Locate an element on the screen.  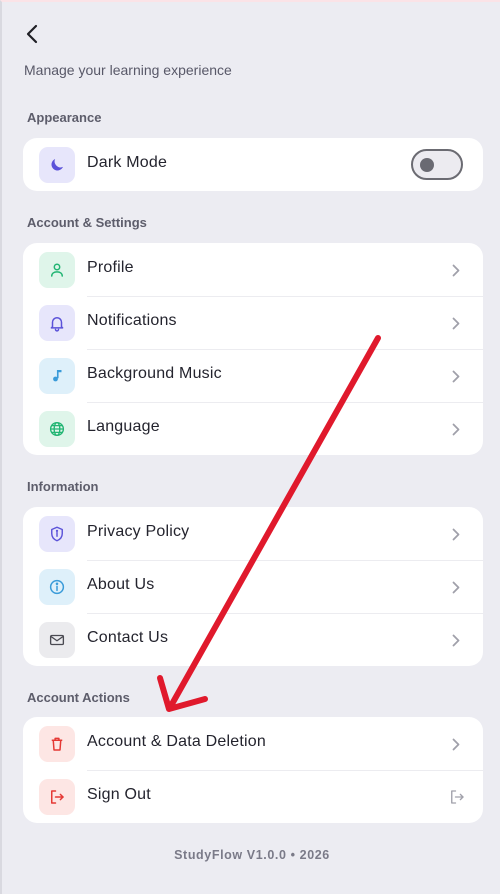
list-item-label: About Us is located at coordinates (121, 584).